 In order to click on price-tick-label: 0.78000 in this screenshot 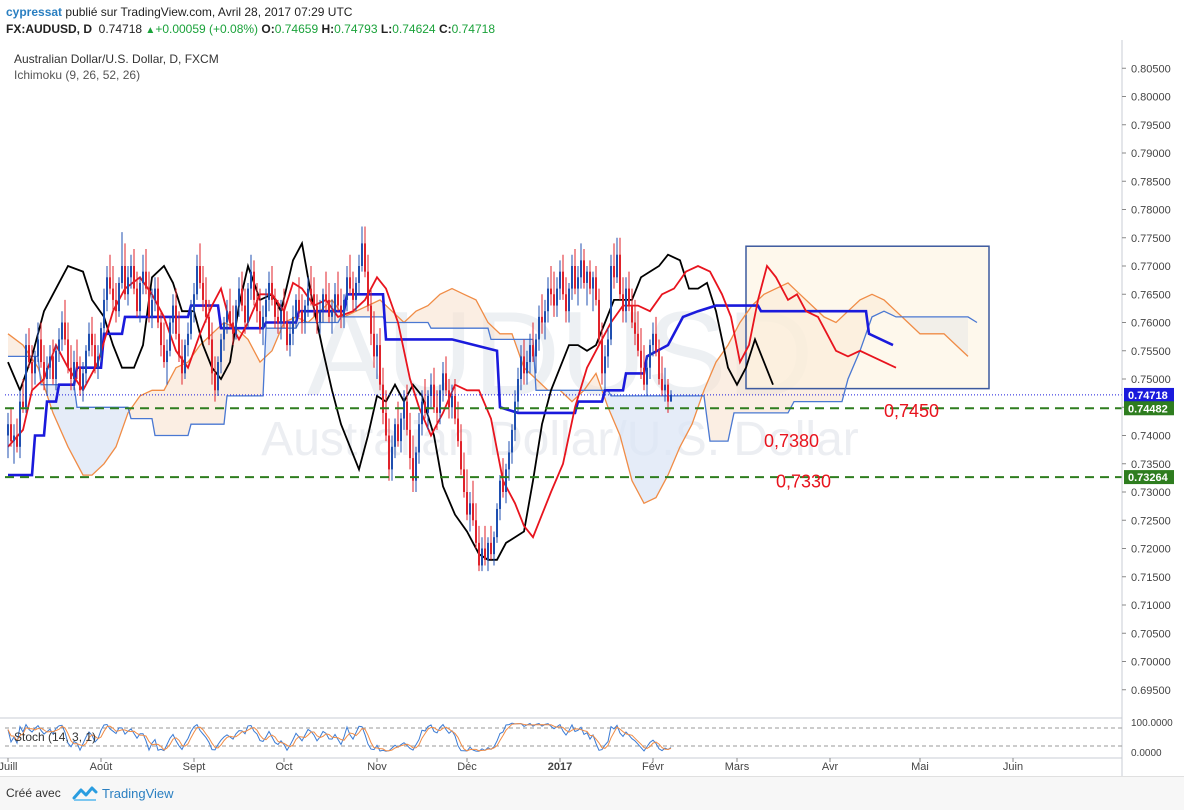, I will do `click(1151, 211)`.